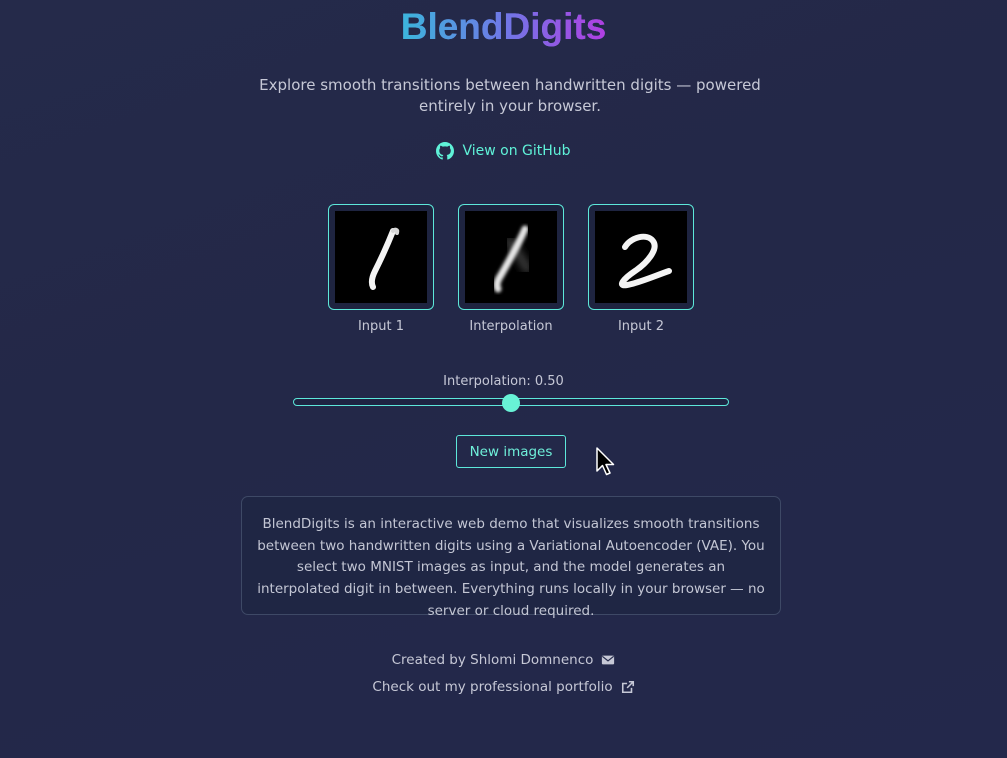  I want to click on input-2-label: Input 2, so click(641, 326).